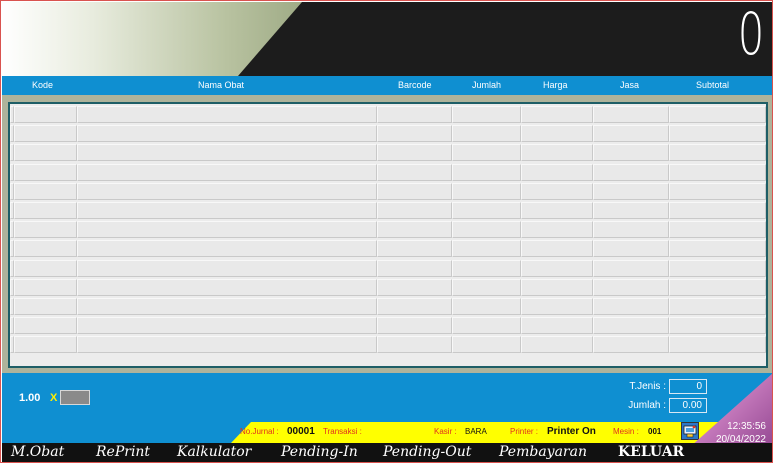 The image size is (773, 463). I want to click on menu-kalkulator: Kalkulator, so click(214, 452).